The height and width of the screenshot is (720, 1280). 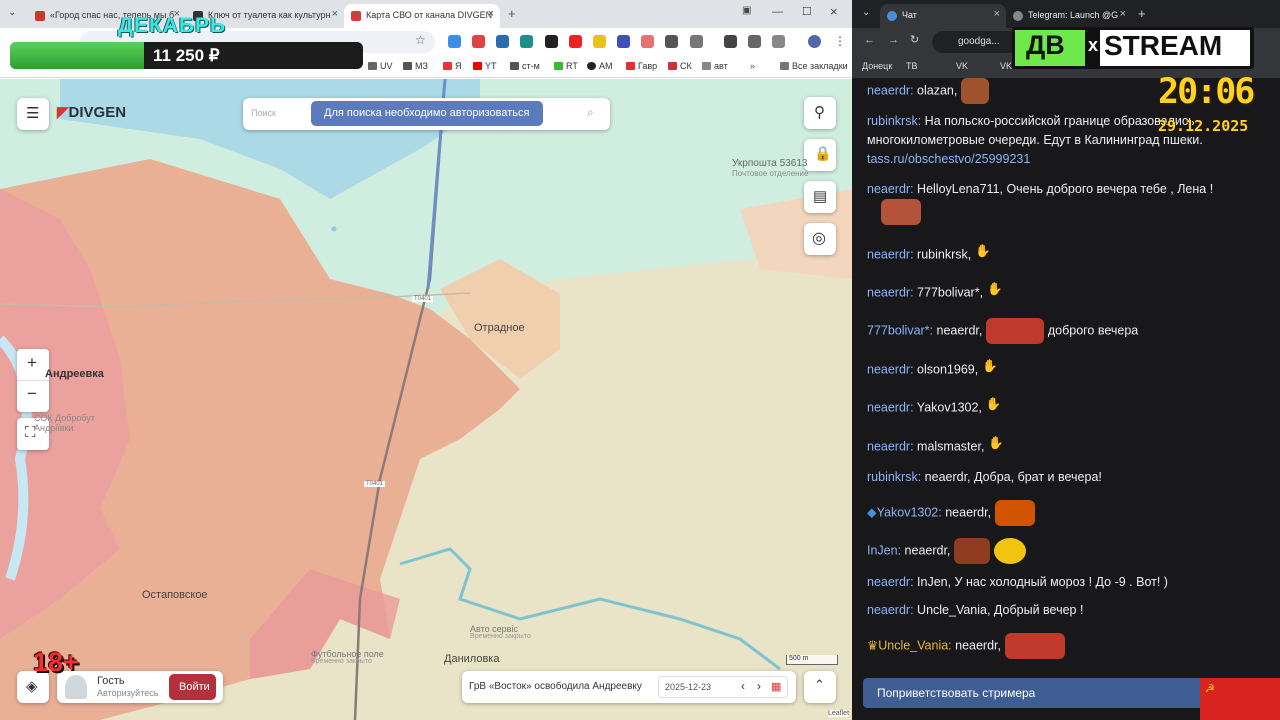 I want to click on bookmark: Гавр, so click(x=641, y=66).